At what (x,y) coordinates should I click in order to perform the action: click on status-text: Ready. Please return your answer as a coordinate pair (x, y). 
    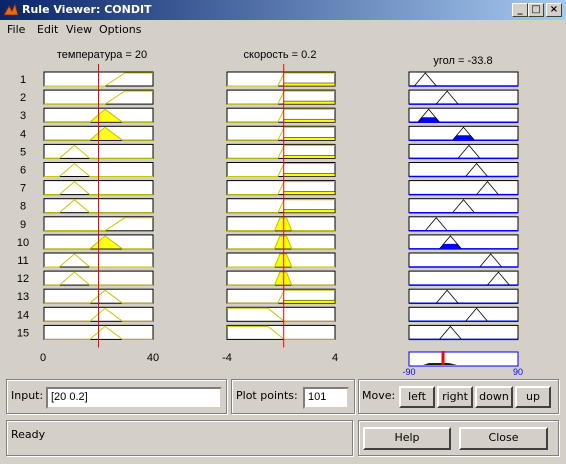
    Looking at the image, I should click on (28, 434).